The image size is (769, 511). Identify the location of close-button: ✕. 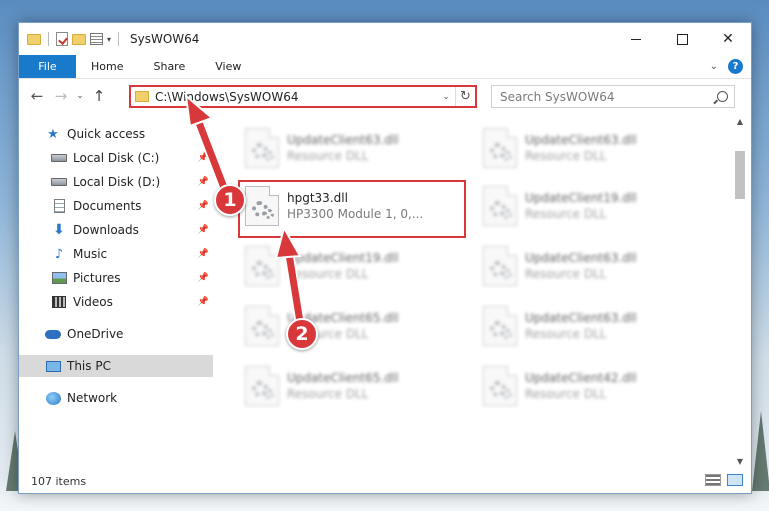
(728, 39).